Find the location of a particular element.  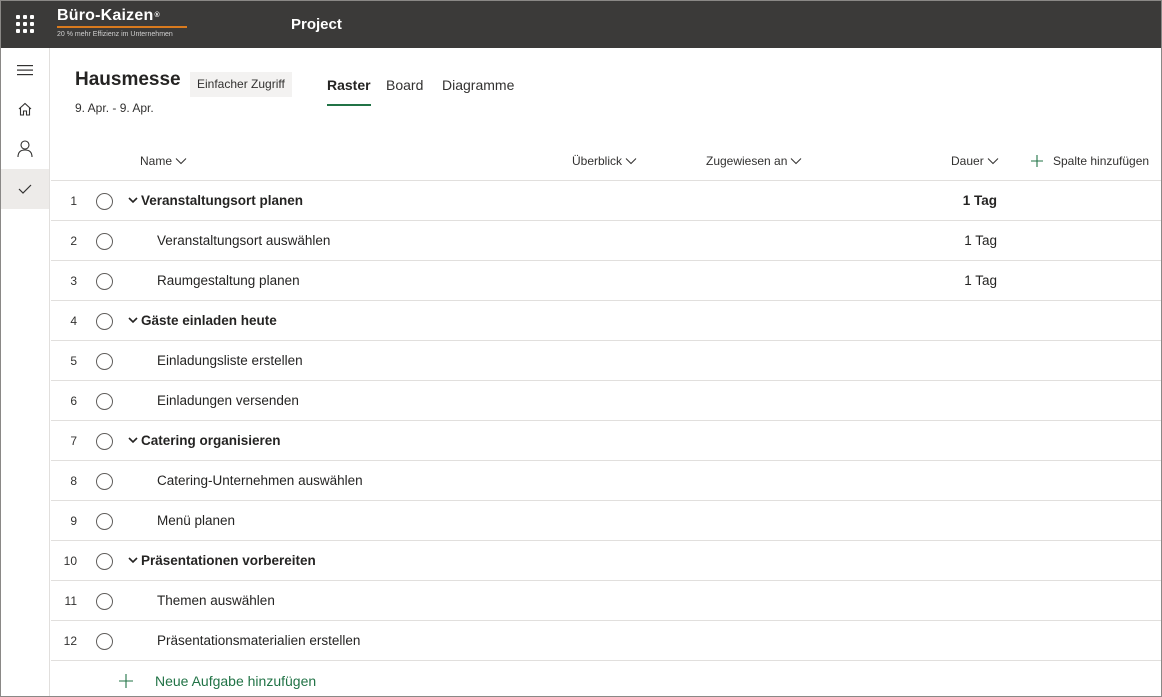

task-number: 10 is located at coordinates (70, 561).